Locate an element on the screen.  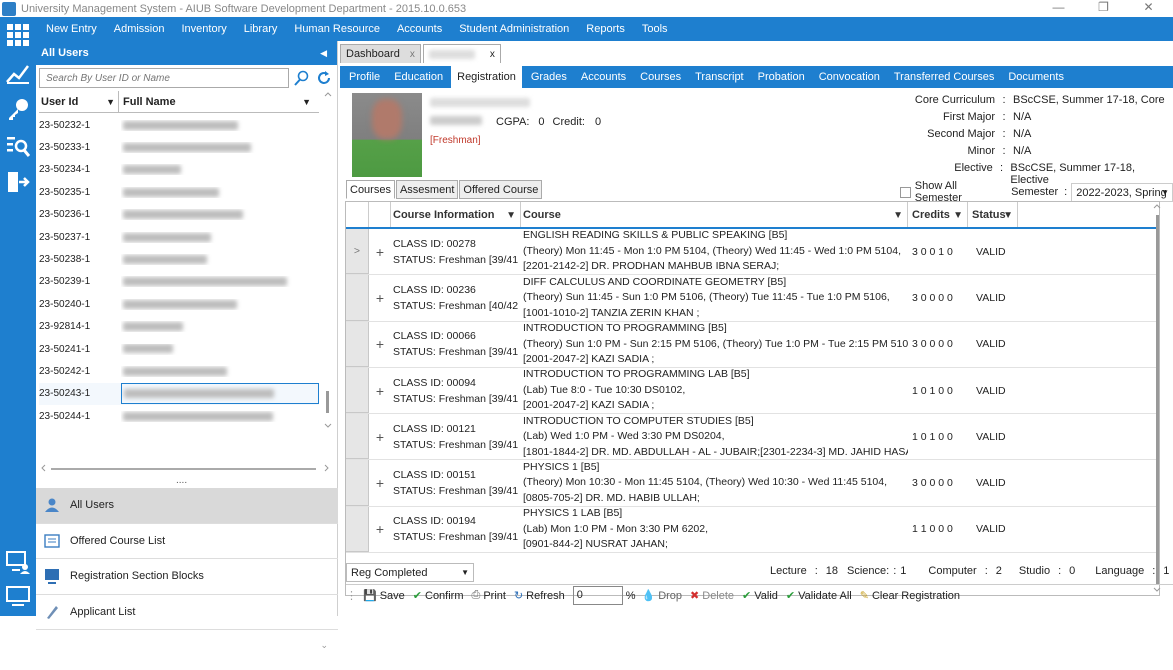
monitor-user-icon is located at coordinates (18, 562).